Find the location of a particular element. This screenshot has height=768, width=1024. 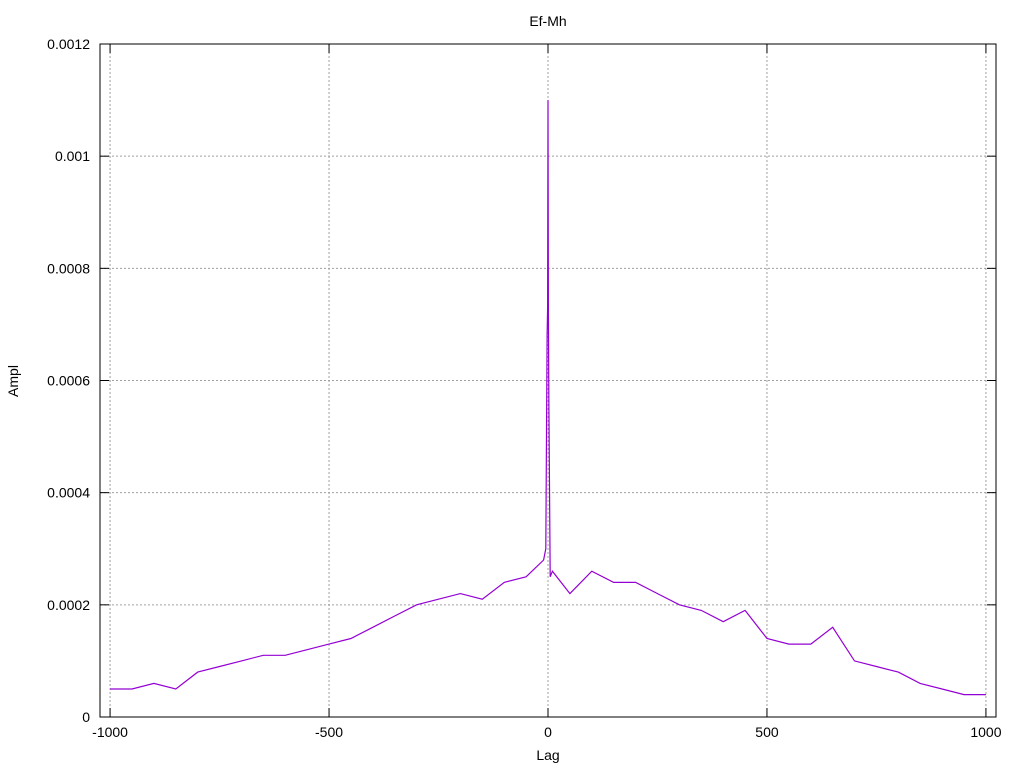

x-axis-label: Lag is located at coordinates (547, 755).